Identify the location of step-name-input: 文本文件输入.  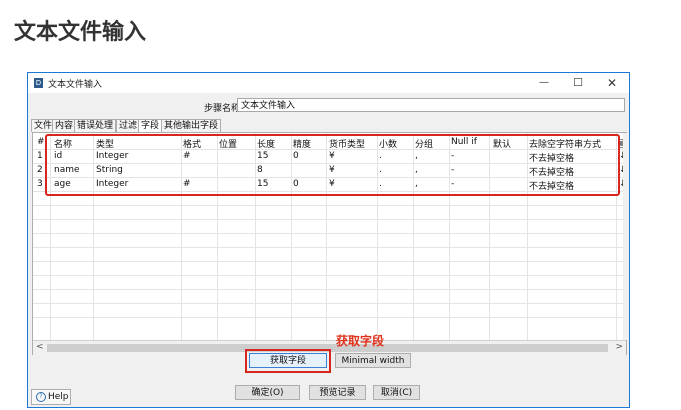
(431, 105).